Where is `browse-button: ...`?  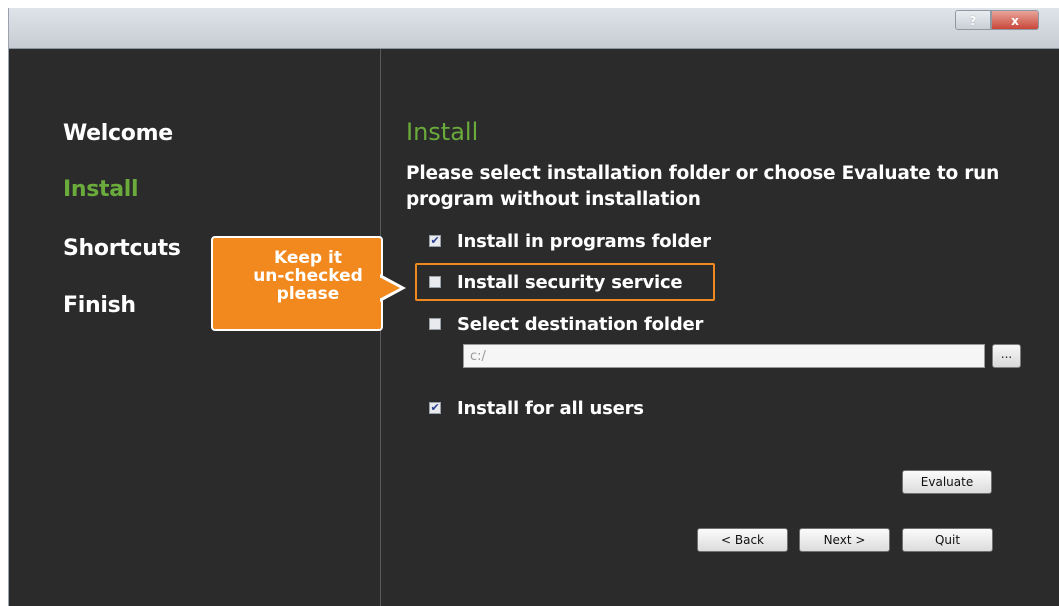
browse-button: ... is located at coordinates (1006, 356).